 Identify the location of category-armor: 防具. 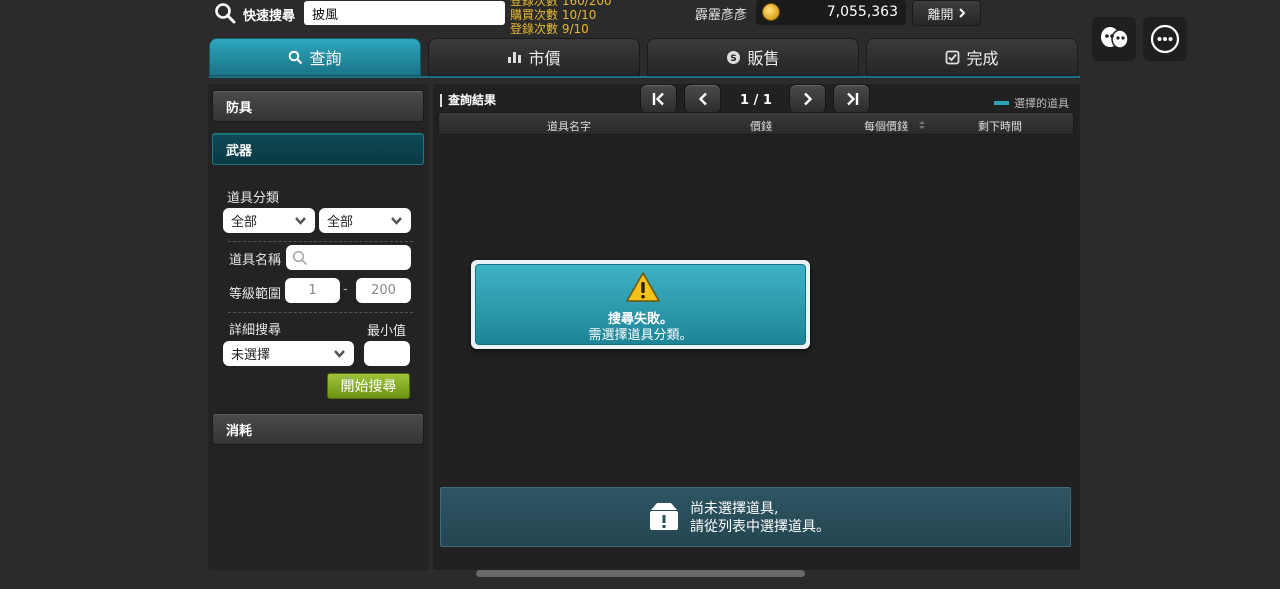
(318, 106).